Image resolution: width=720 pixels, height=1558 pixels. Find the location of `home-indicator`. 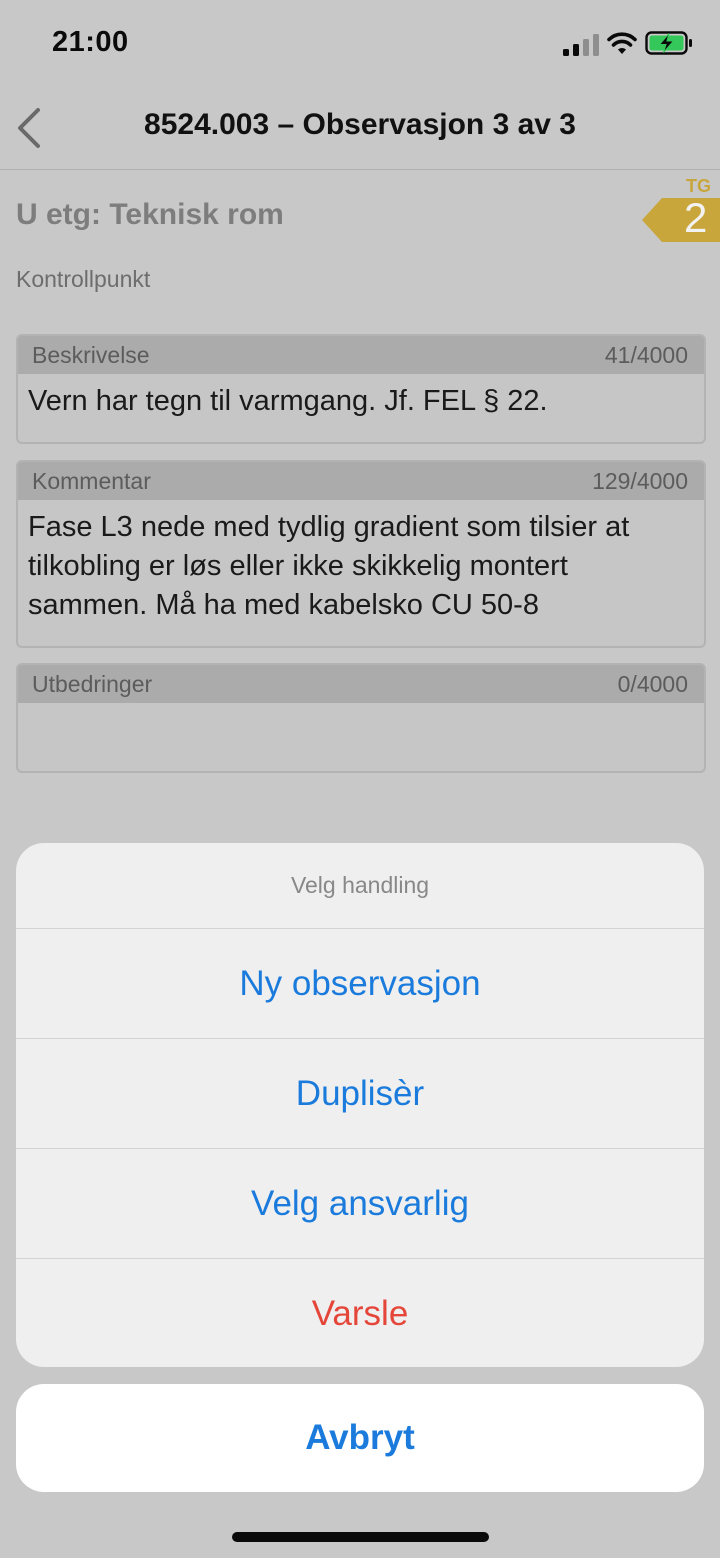

home-indicator is located at coordinates (360, 1537).